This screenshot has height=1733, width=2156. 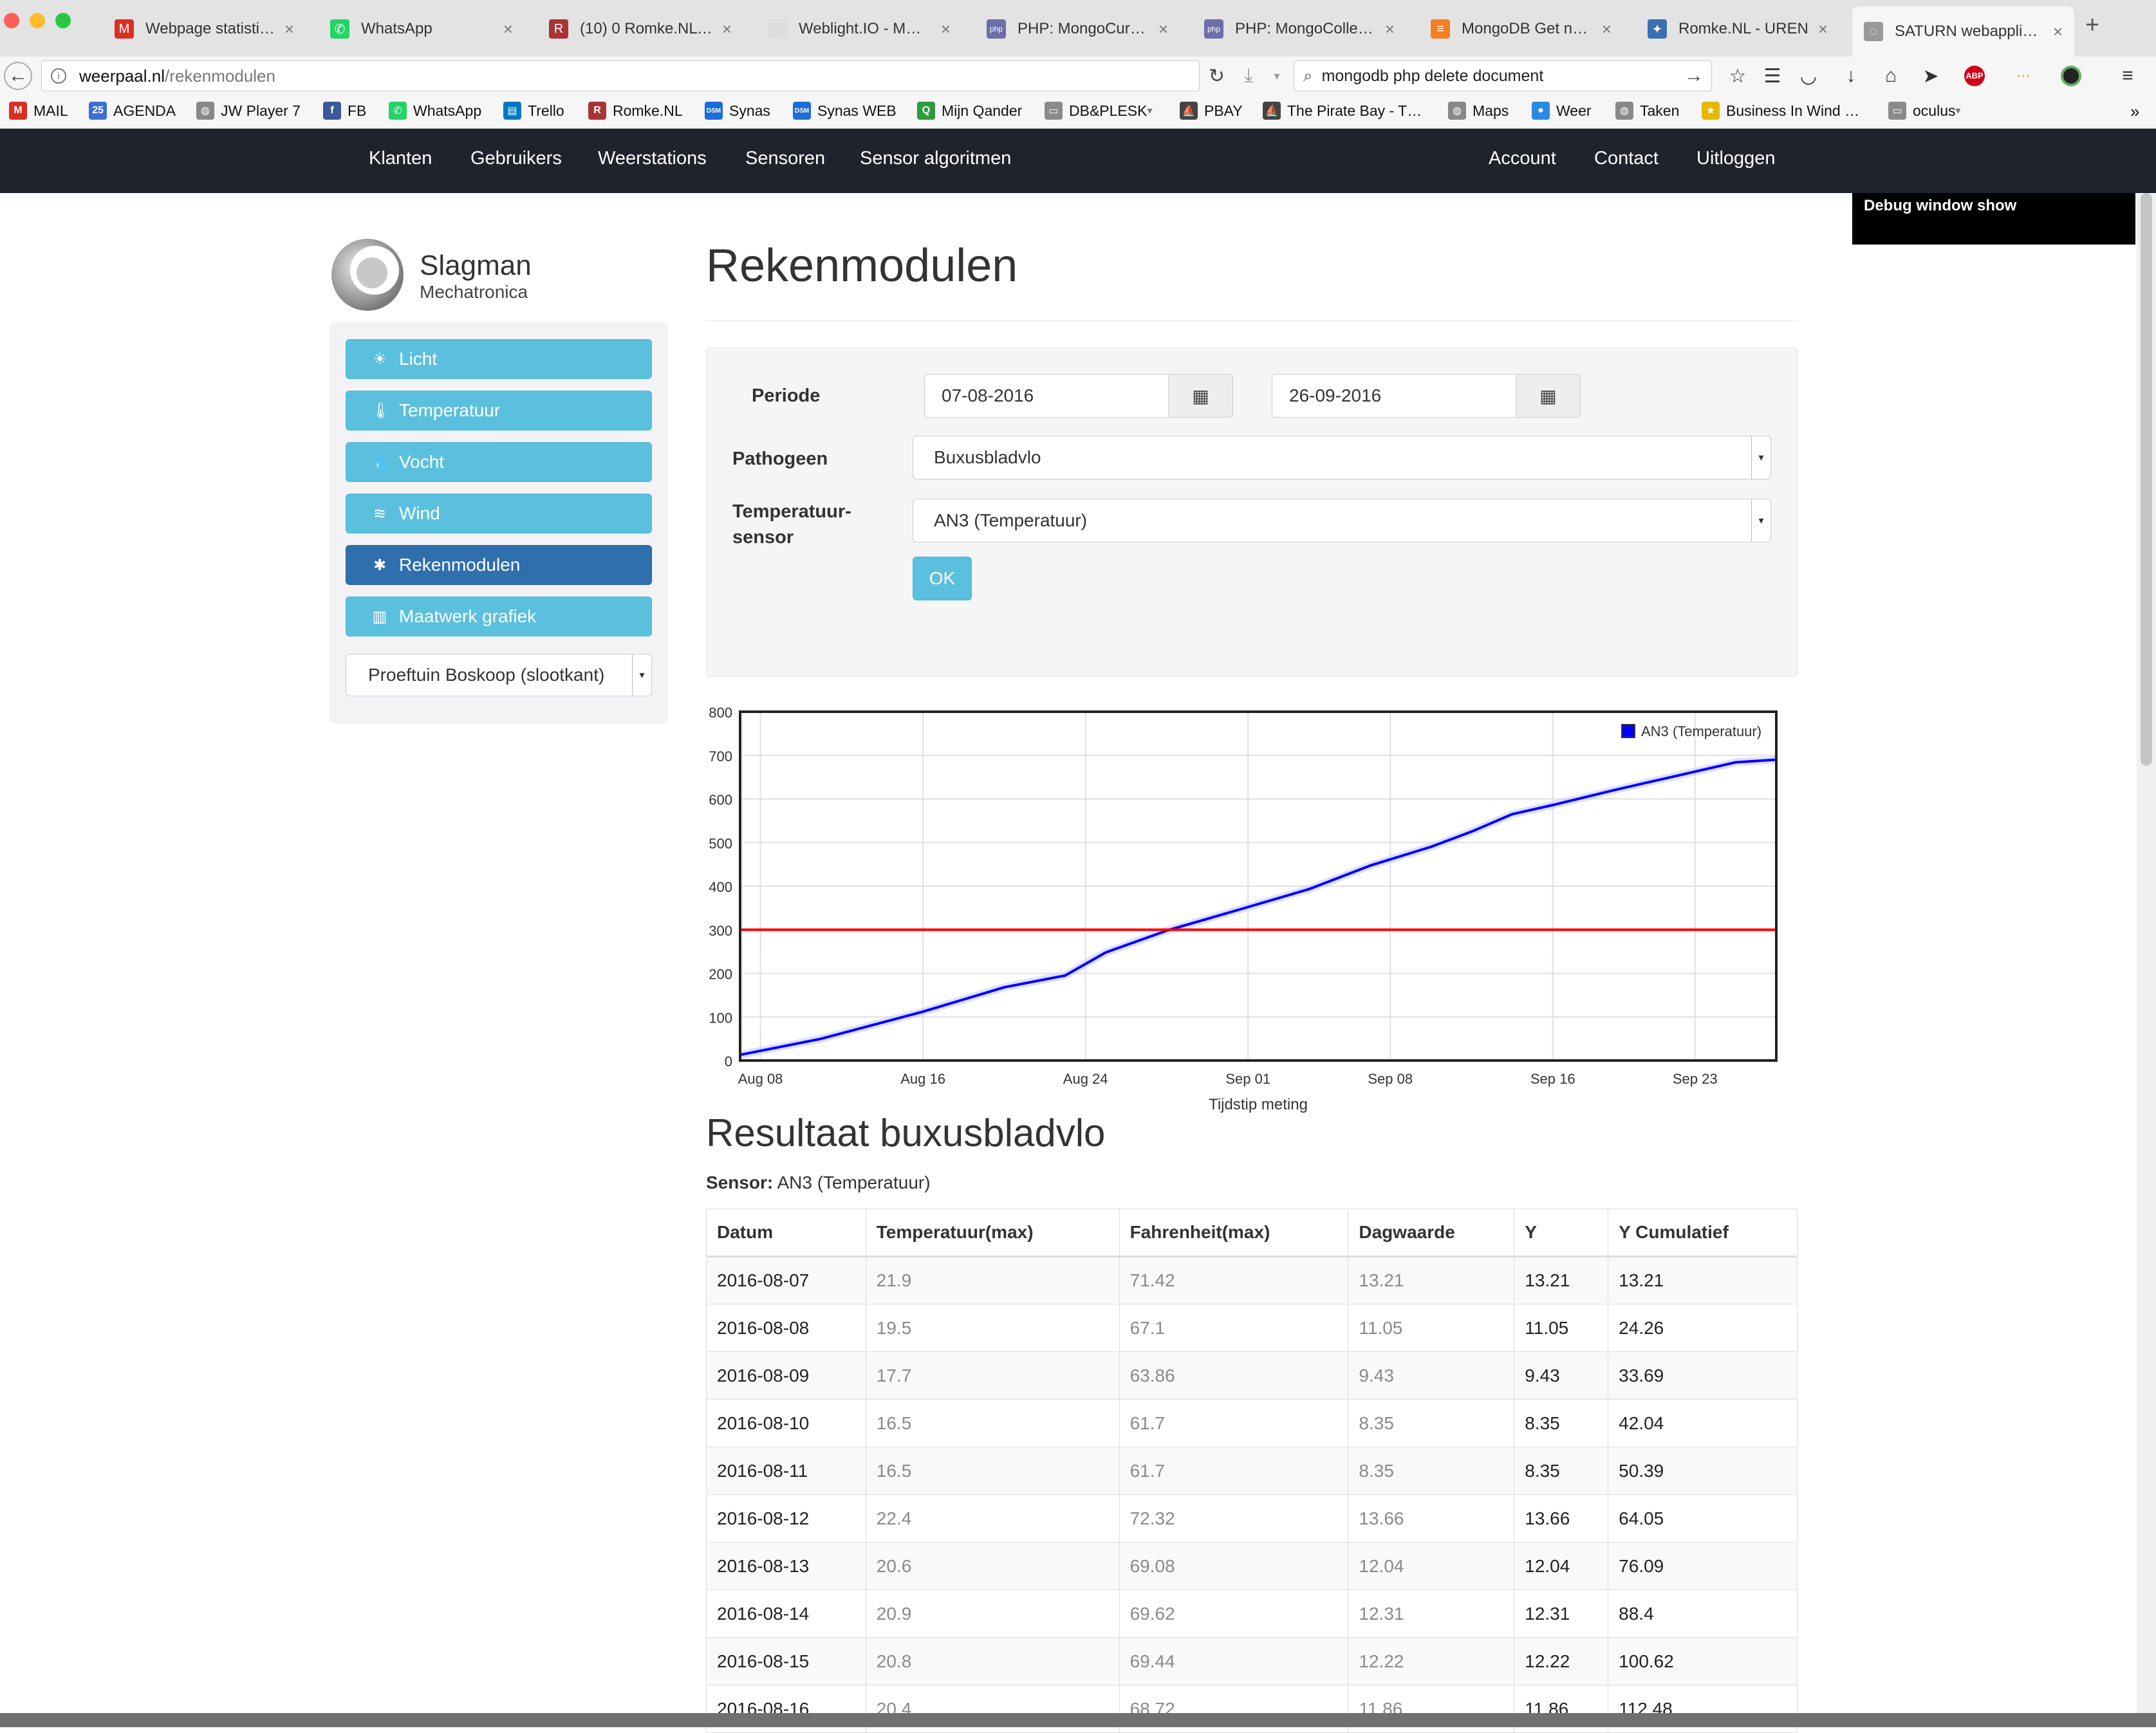 What do you see at coordinates (1974, 76) in the screenshot?
I see `adblock-icon: ABP` at bounding box center [1974, 76].